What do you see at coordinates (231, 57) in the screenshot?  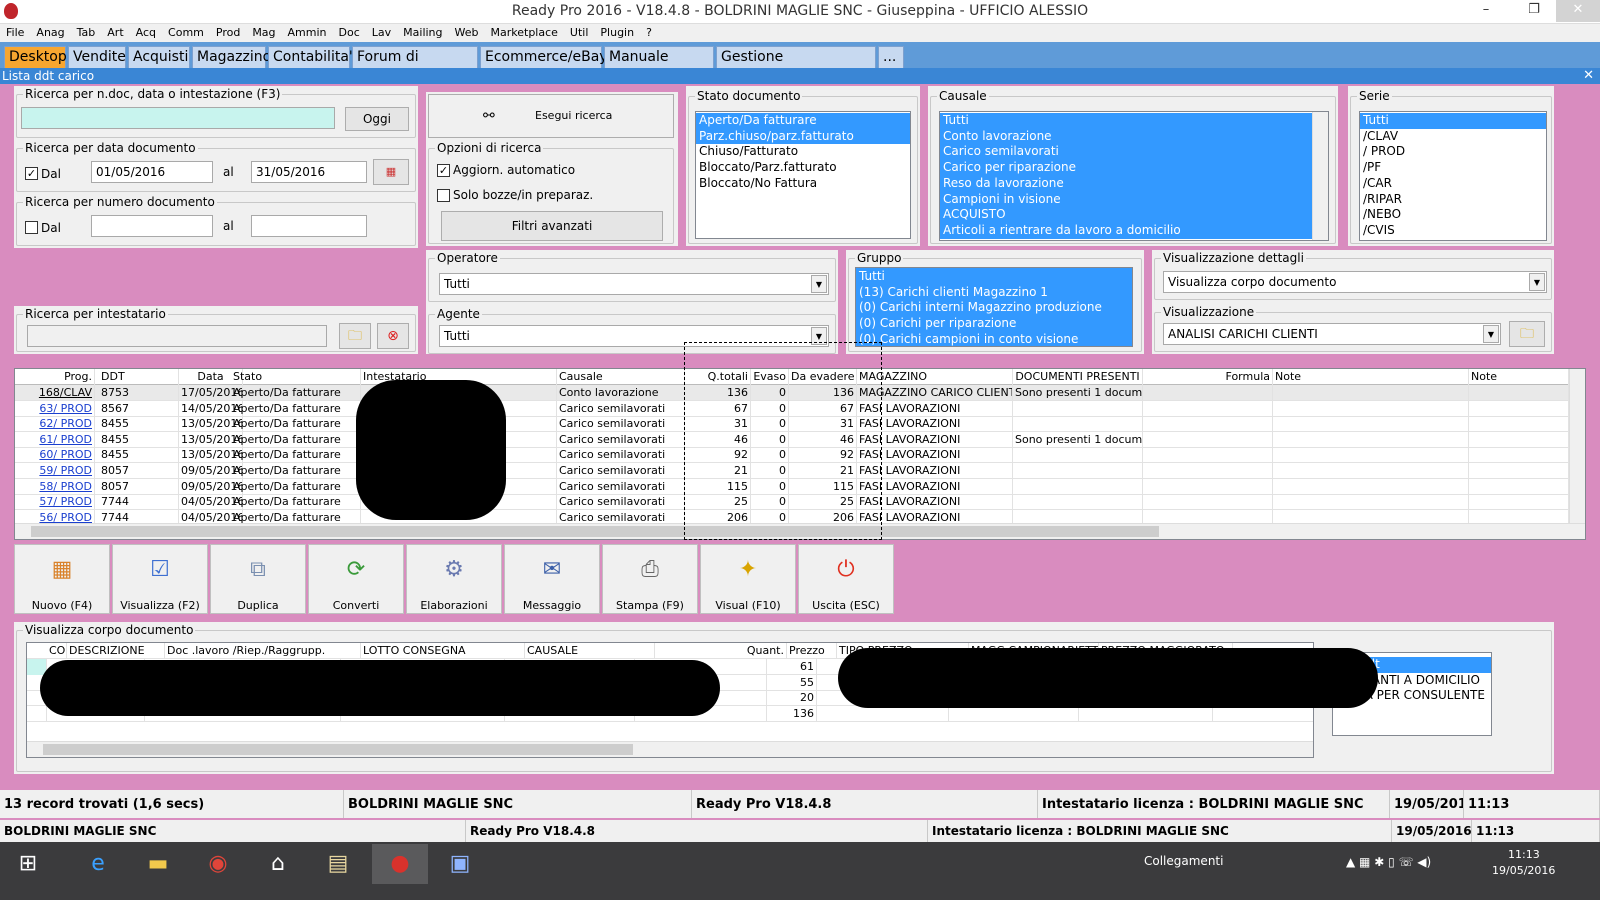 I see `tab-3: Magazzino` at bounding box center [231, 57].